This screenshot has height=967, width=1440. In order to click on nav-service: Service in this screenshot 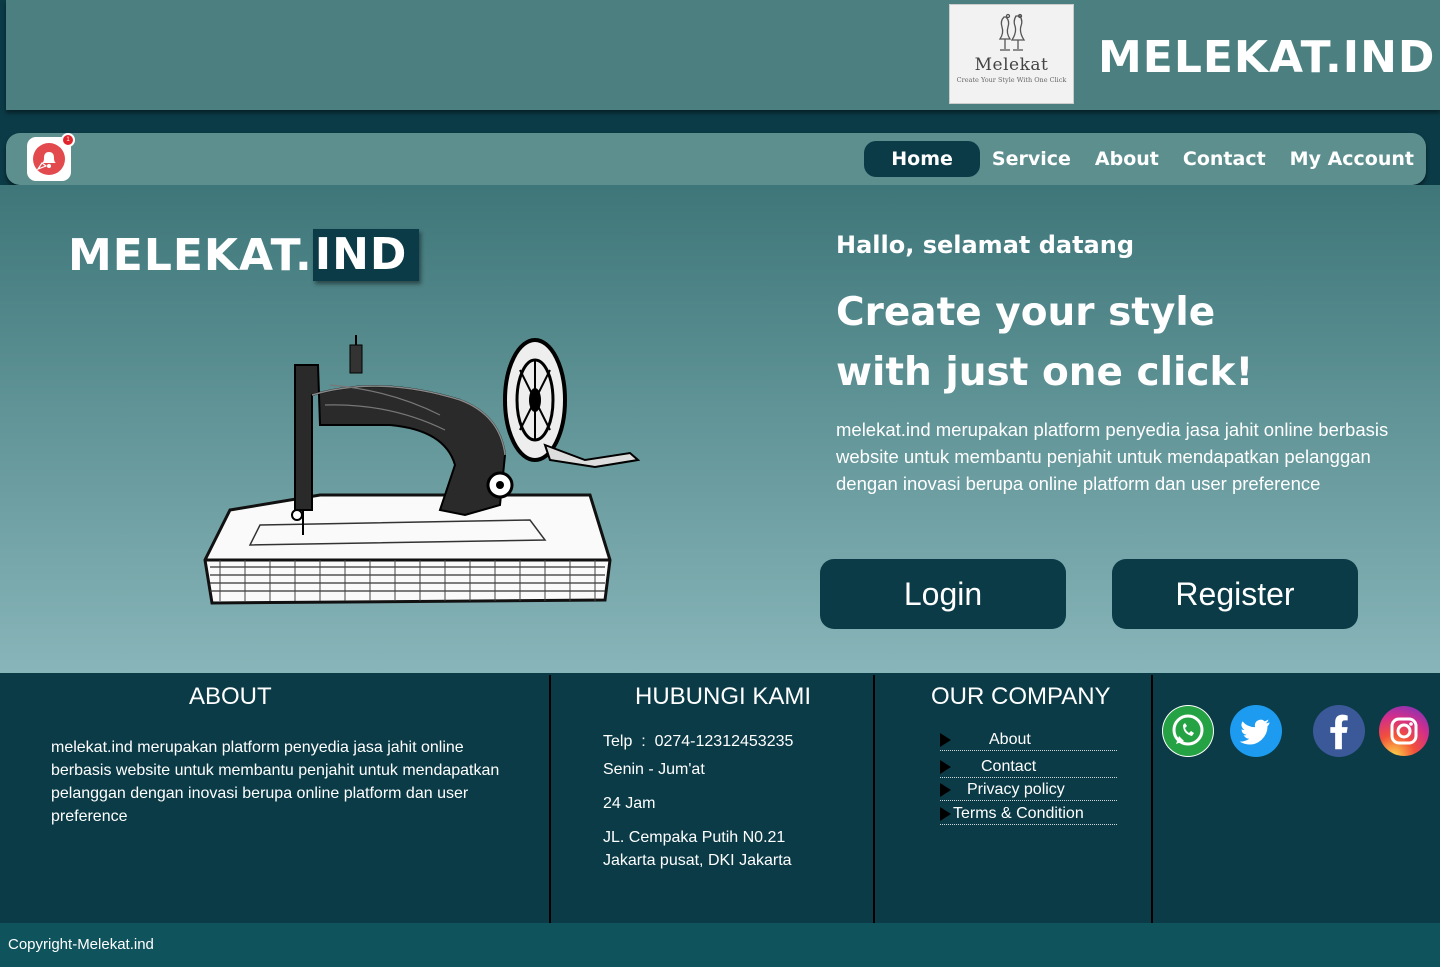, I will do `click(1031, 159)`.